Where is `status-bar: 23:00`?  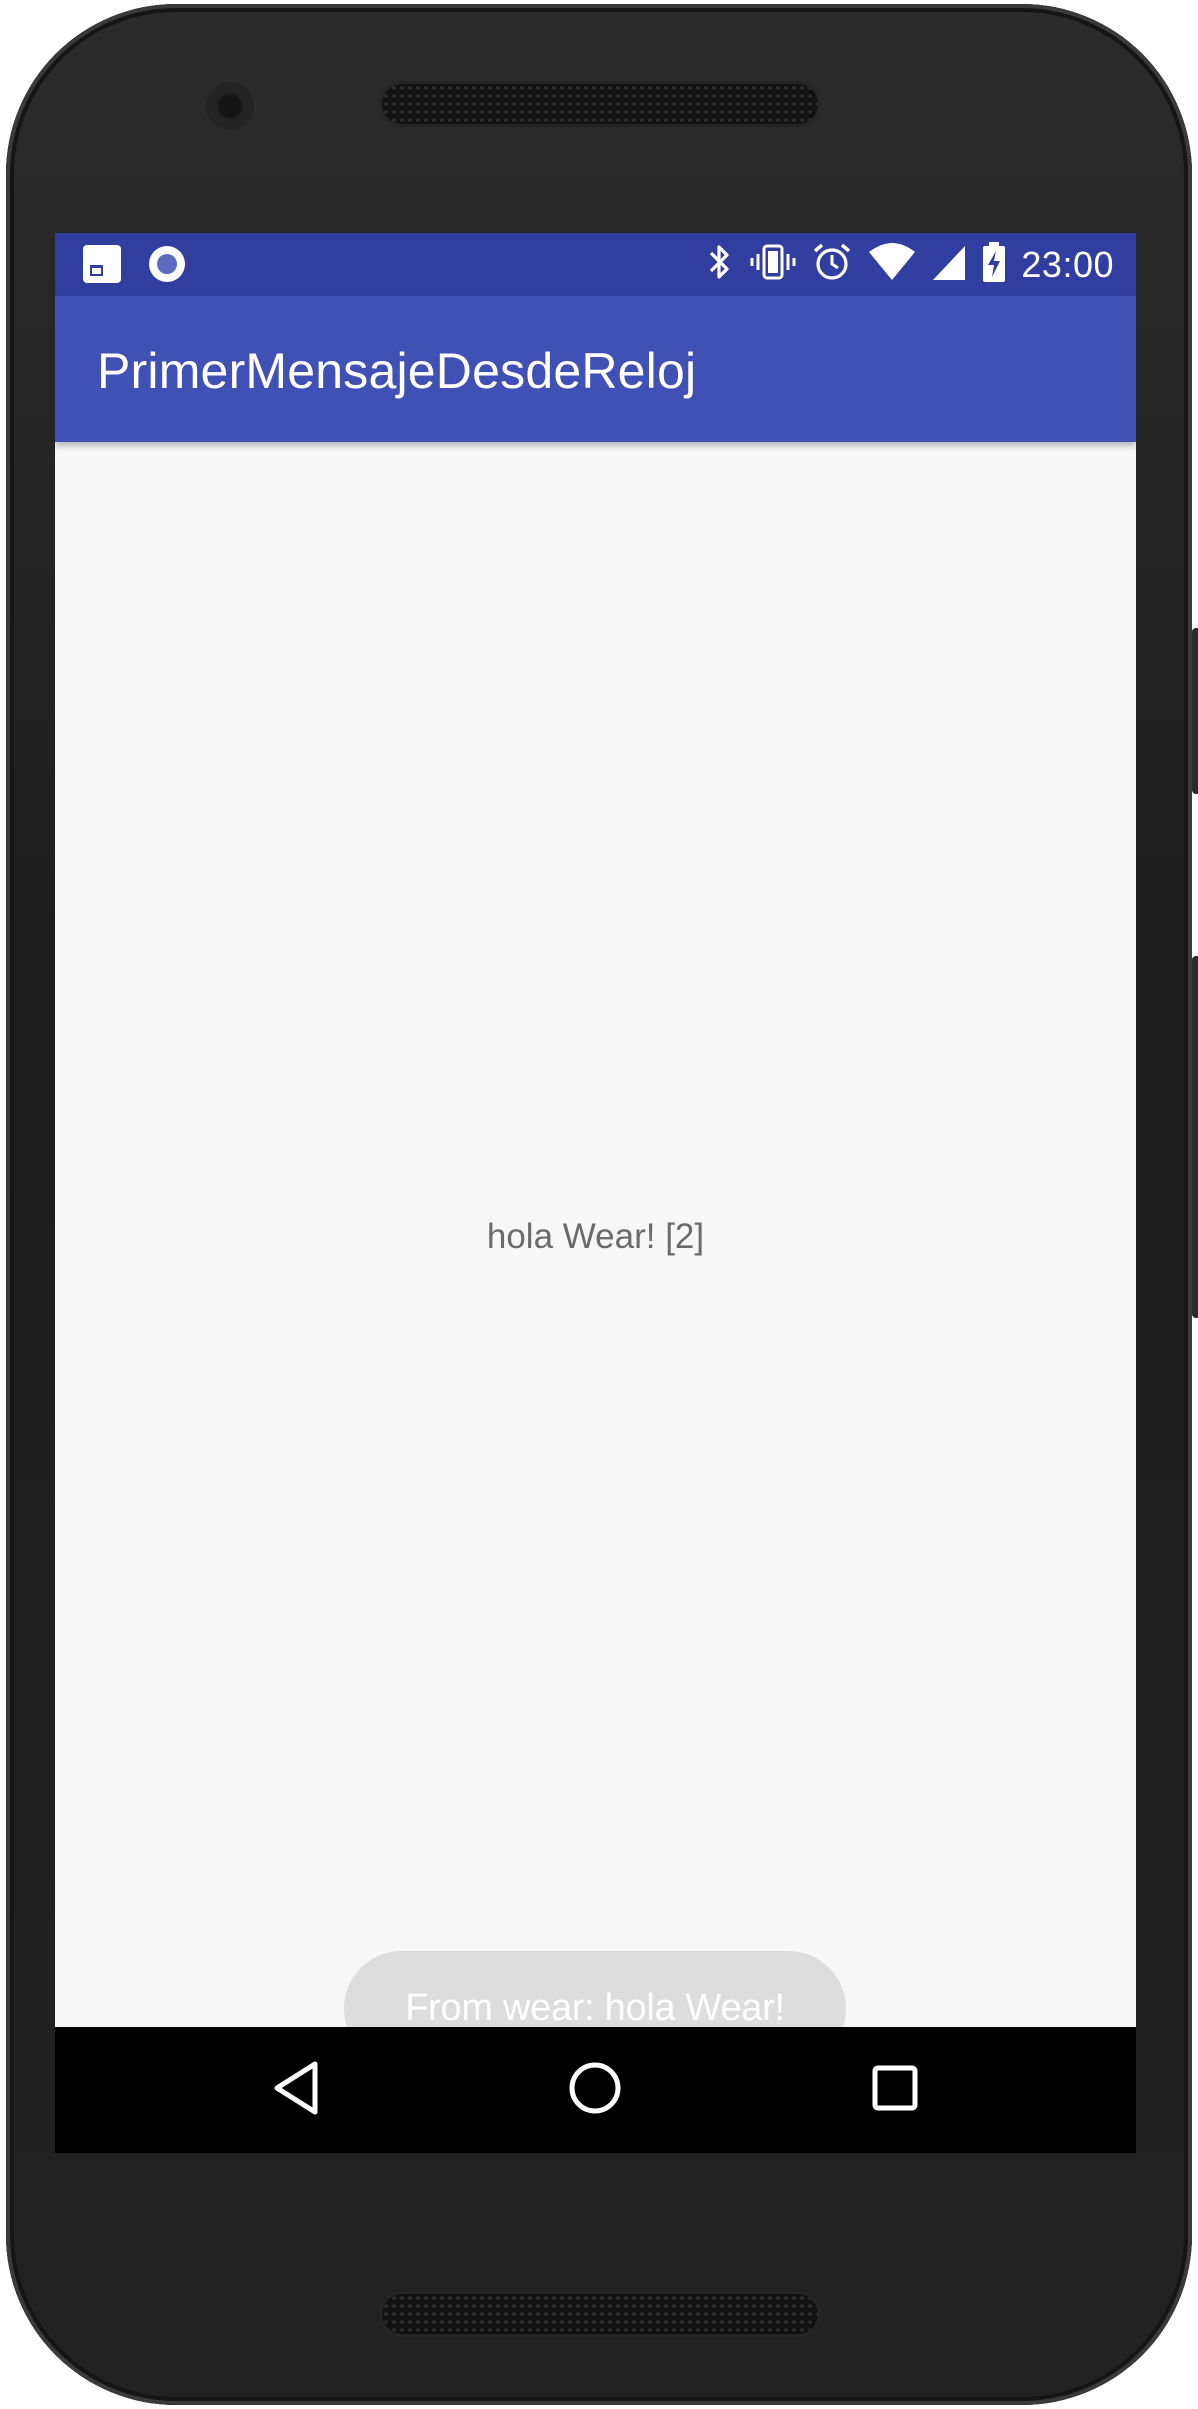
status-bar: 23:00 is located at coordinates (595, 264).